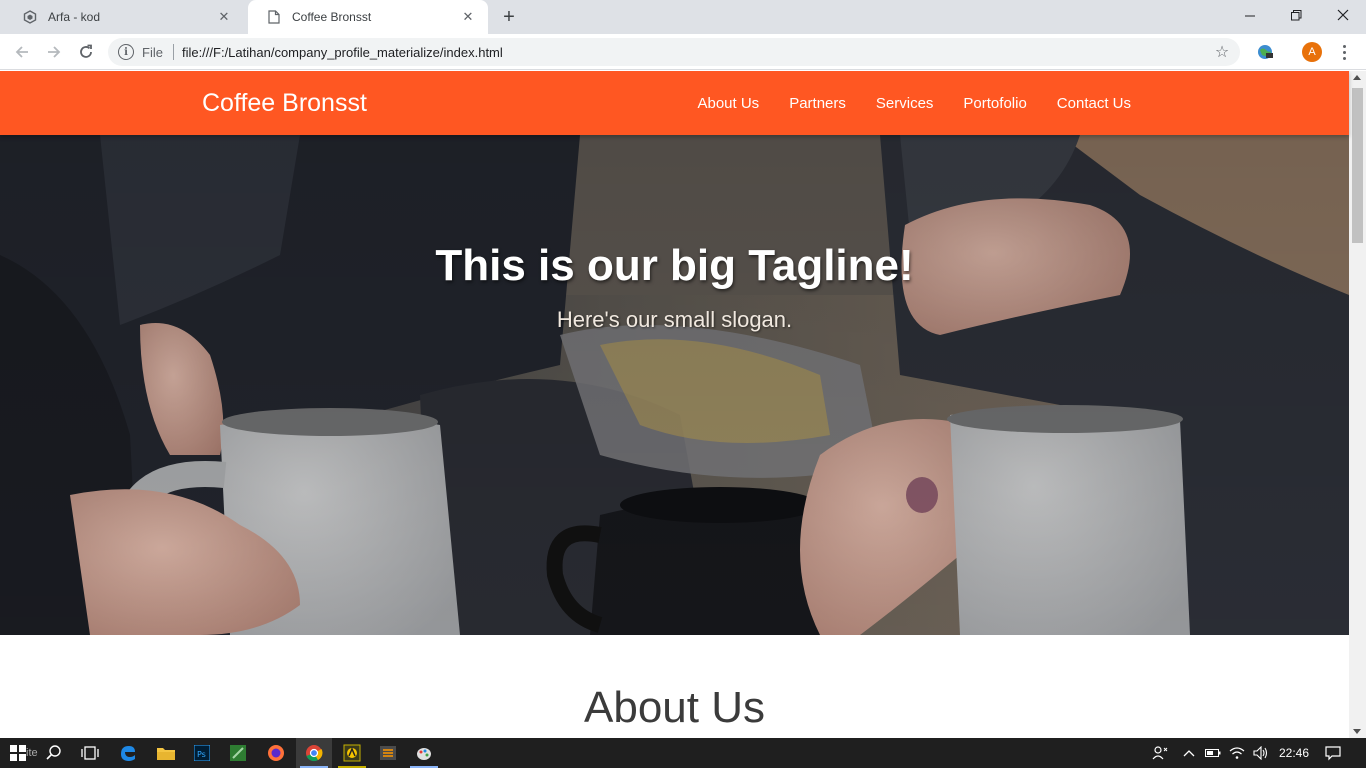 The width and height of the screenshot is (1366, 768). What do you see at coordinates (1333, 753) in the screenshot?
I see `notification-icon` at bounding box center [1333, 753].